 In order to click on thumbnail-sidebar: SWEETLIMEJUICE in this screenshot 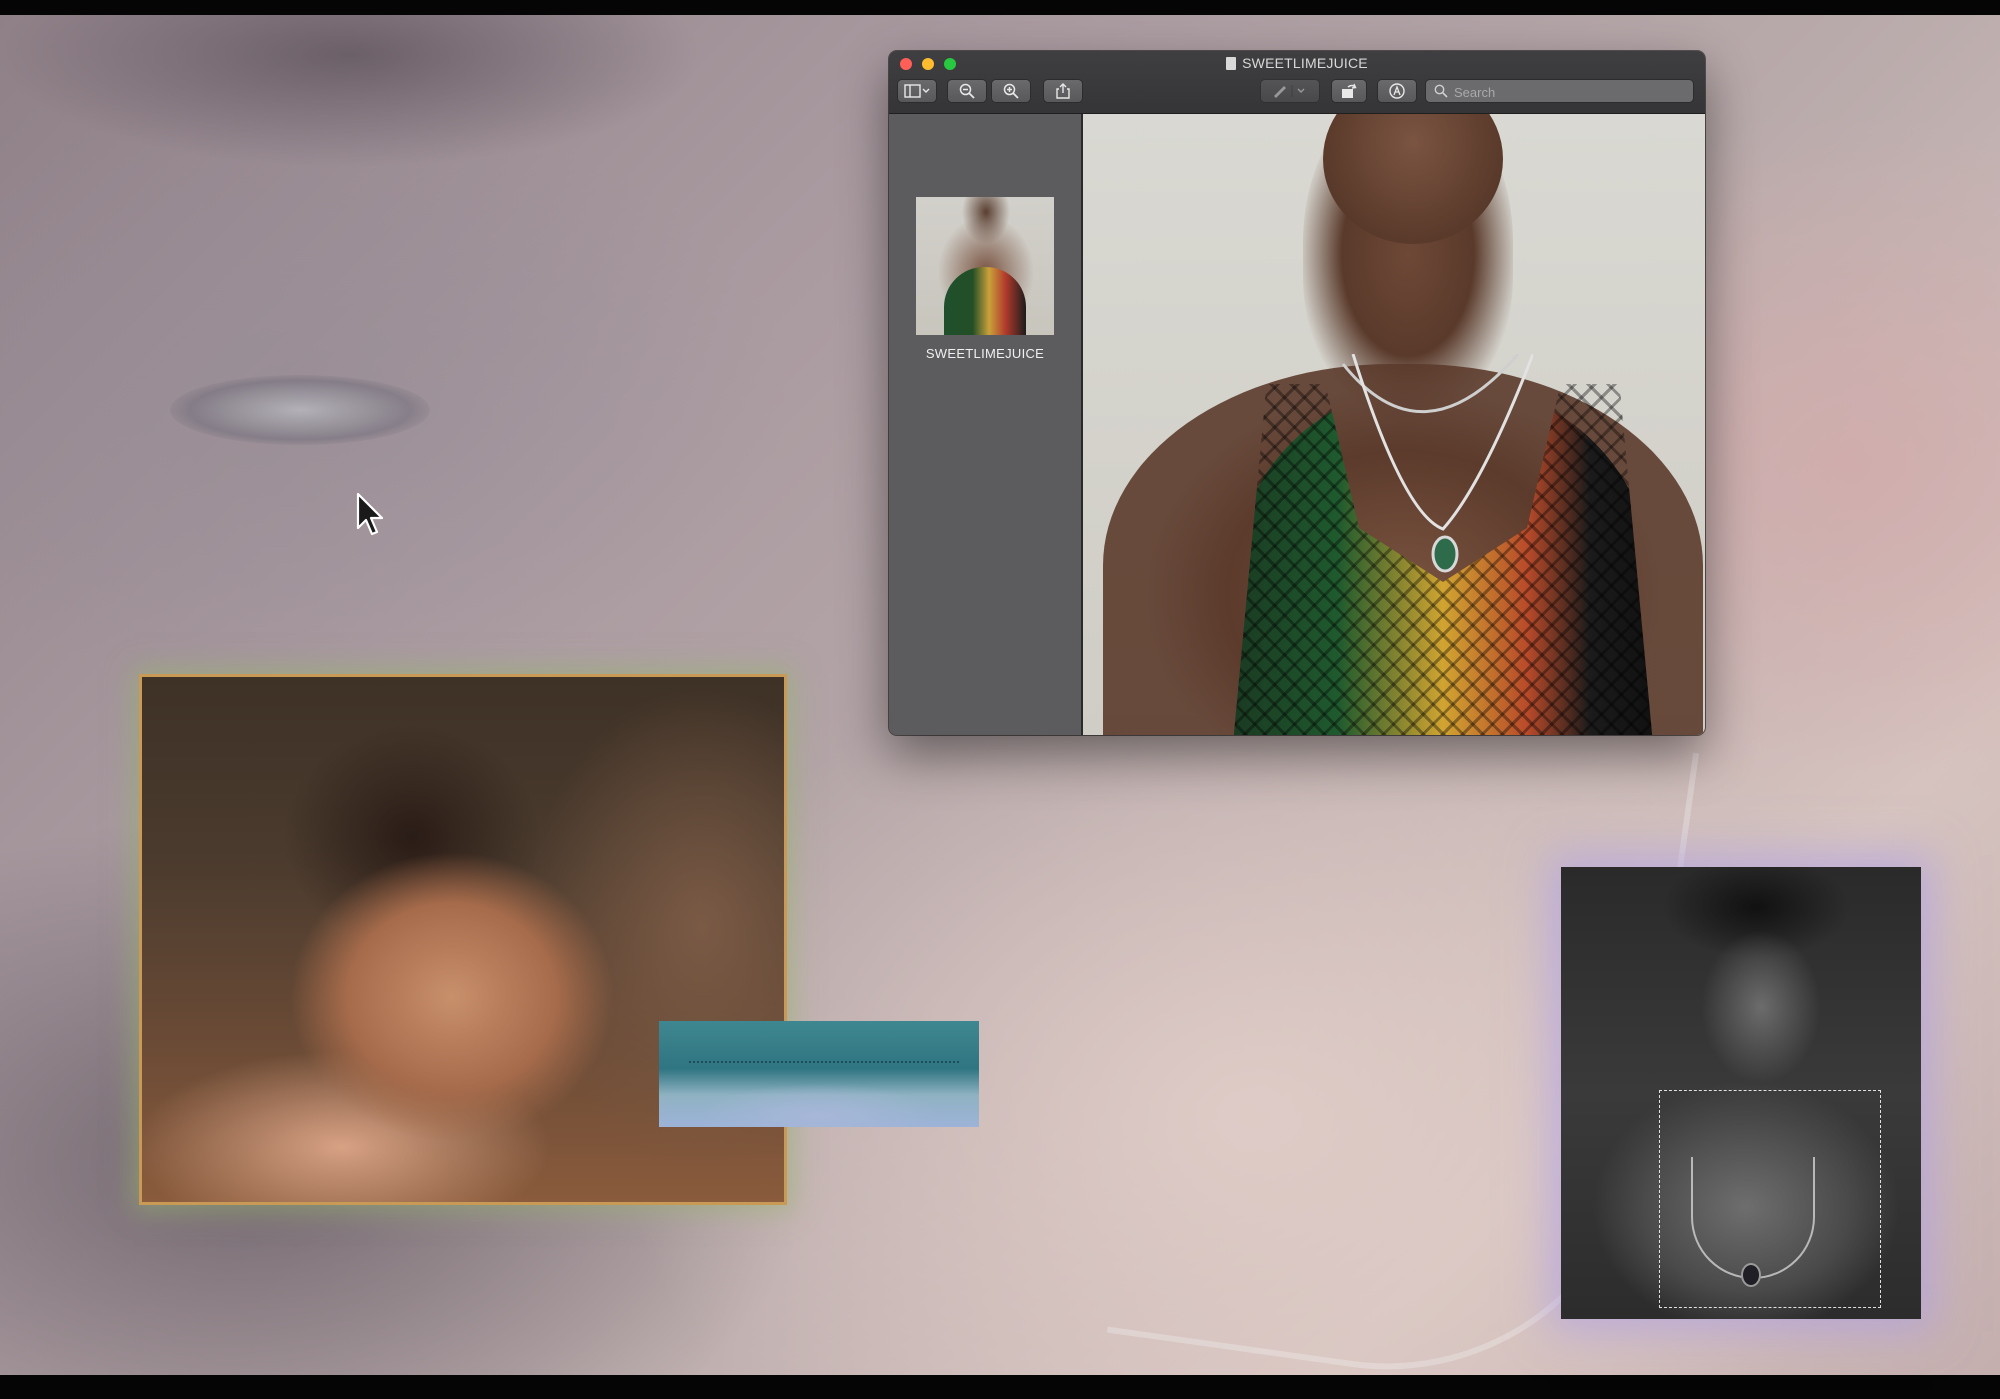, I will do `click(986, 424)`.